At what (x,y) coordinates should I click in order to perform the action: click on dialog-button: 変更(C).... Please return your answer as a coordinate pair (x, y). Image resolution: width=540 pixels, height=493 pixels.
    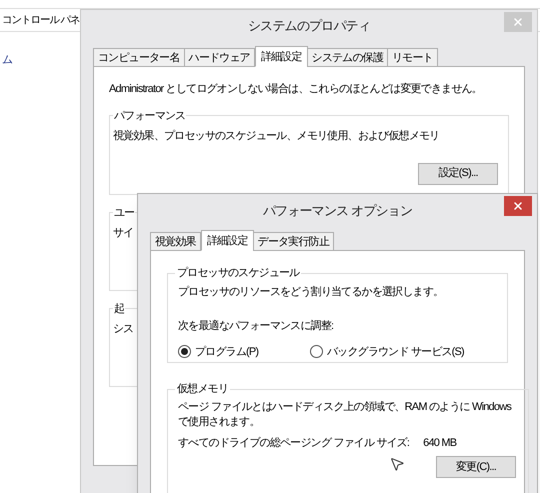
    Looking at the image, I should click on (476, 467).